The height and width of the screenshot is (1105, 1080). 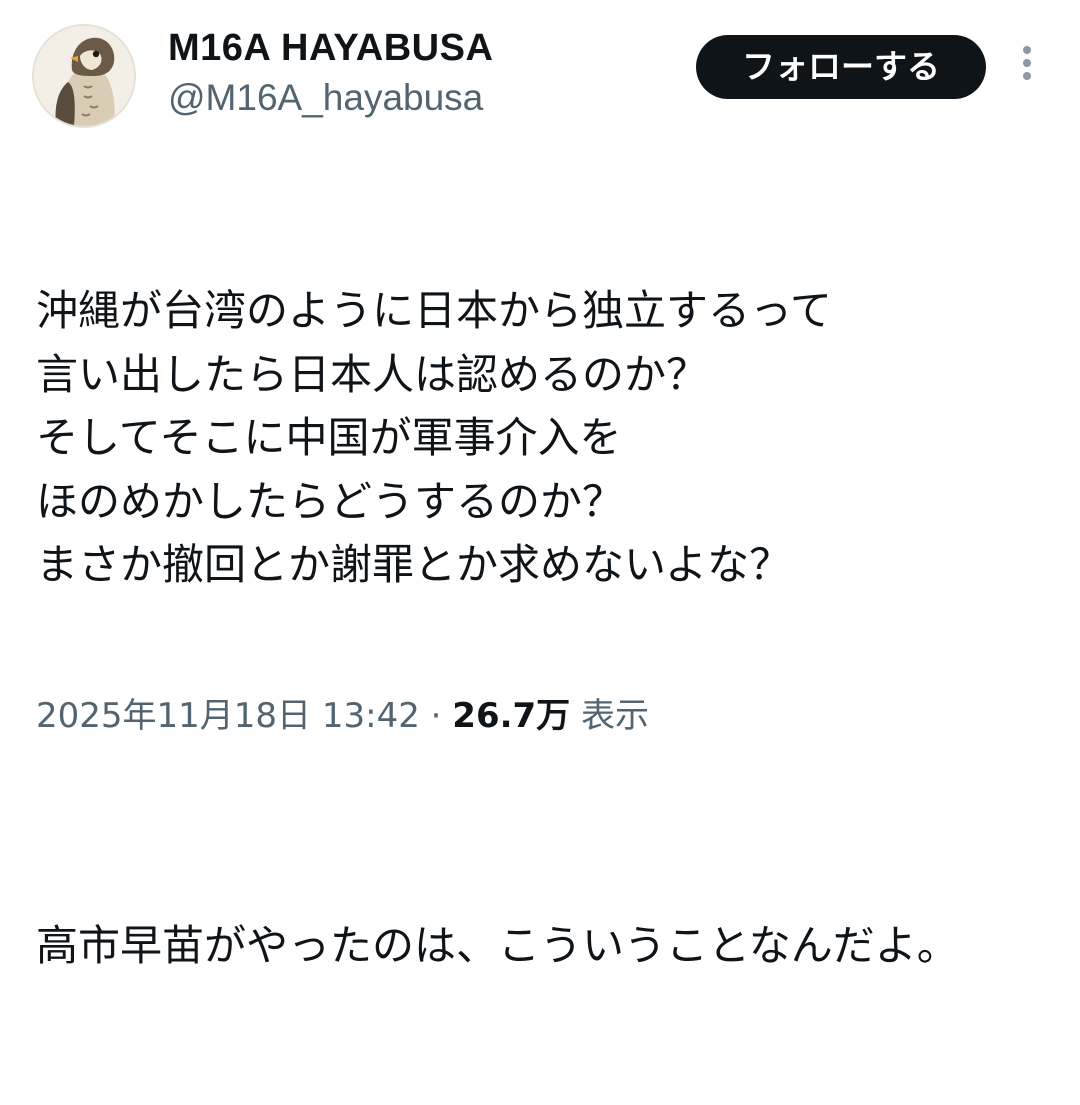 I want to click on views-label: 表示, so click(x=615, y=716).